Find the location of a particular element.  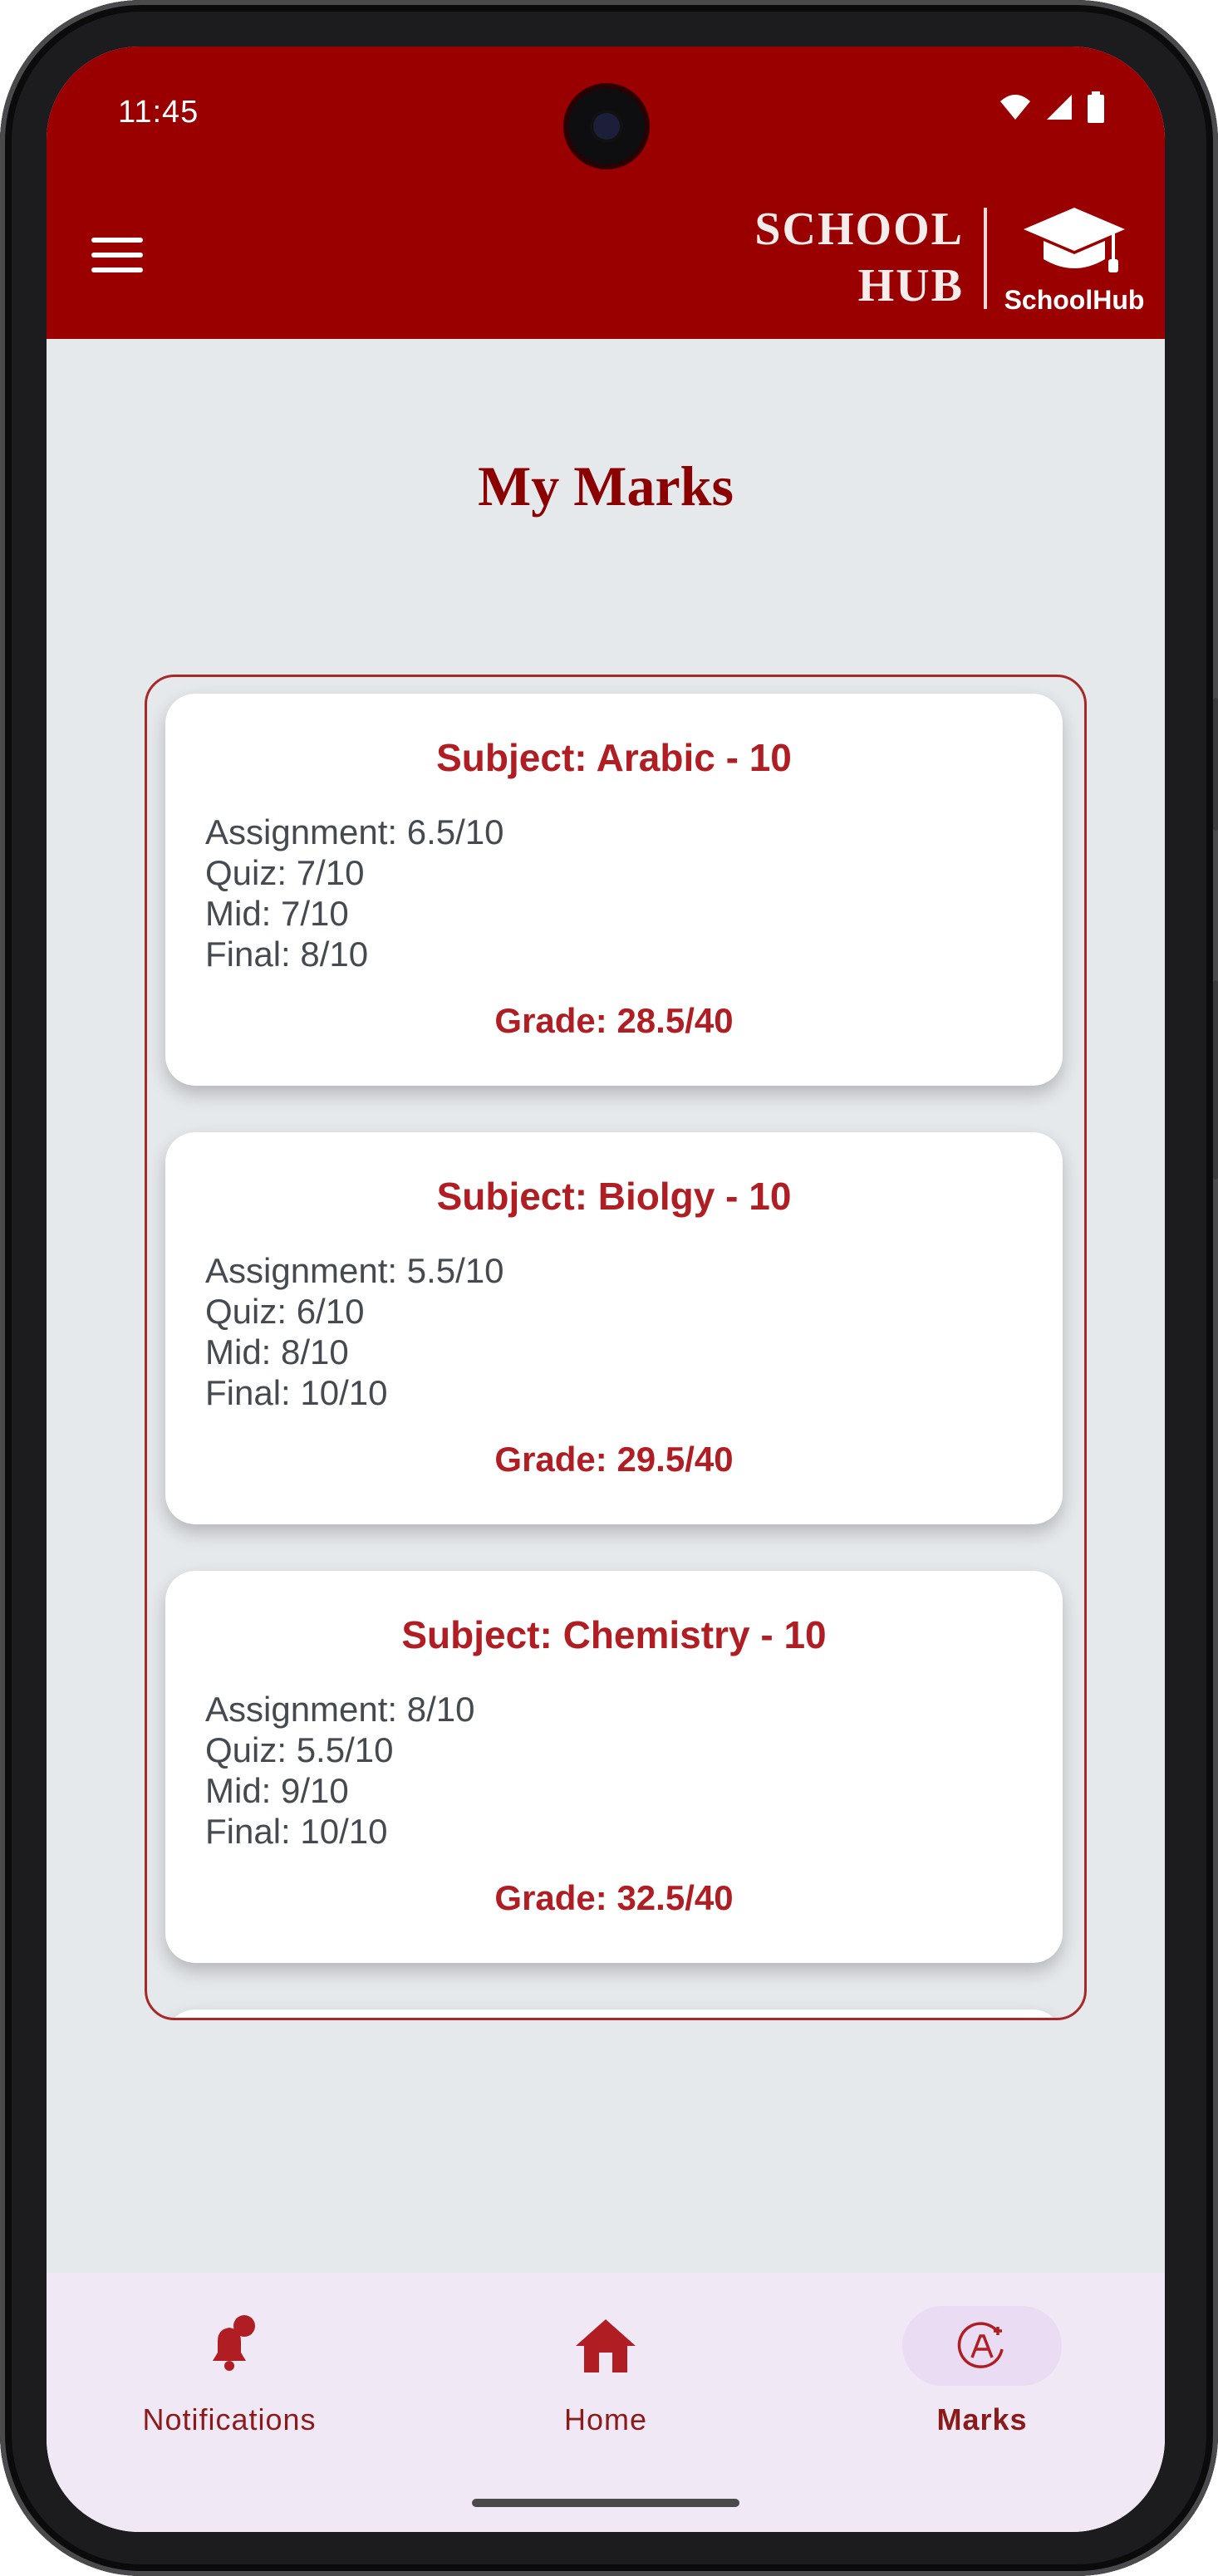

subject-title: Subject: Biolgy - 10 is located at coordinates (614, 1196).